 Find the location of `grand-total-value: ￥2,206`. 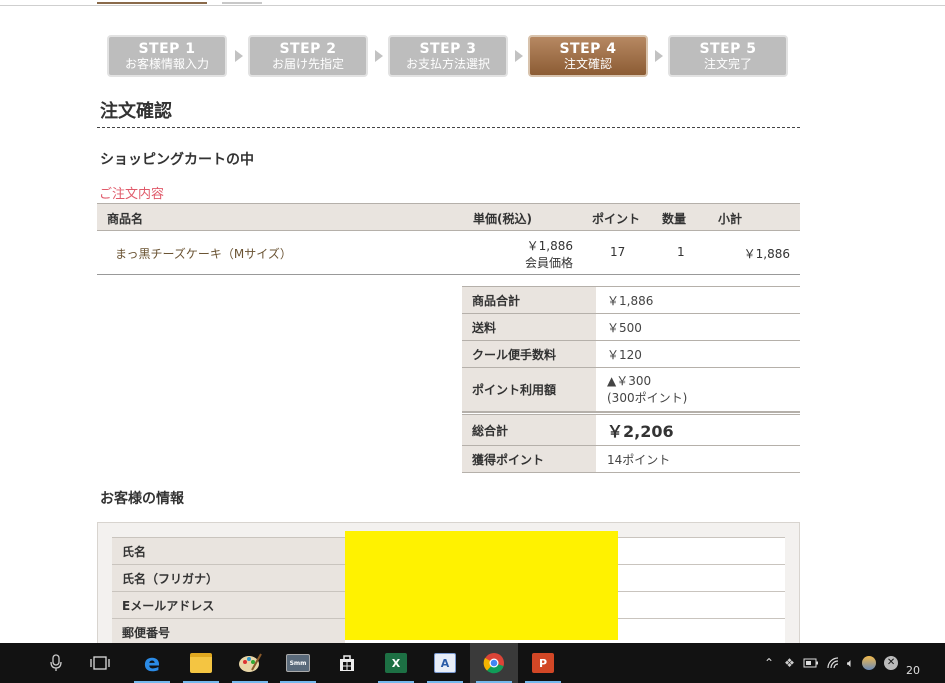

grand-total-value: ￥2,206 is located at coordinates (640, 431).